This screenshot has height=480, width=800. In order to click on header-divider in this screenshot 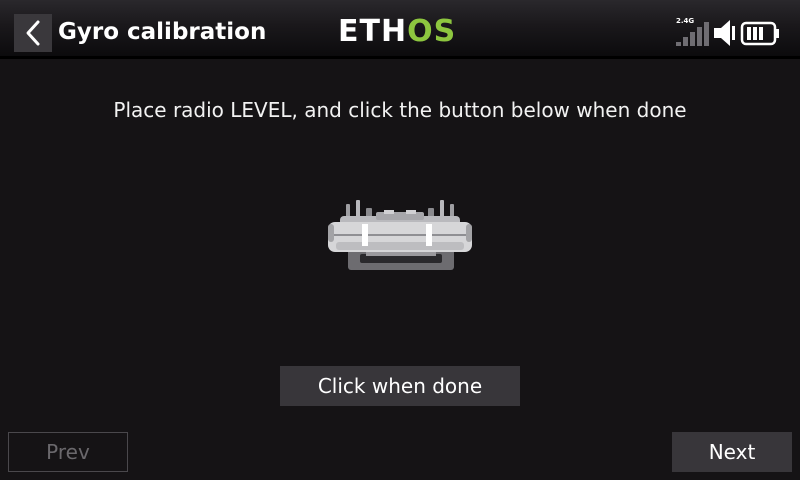, I will do `click(400, 57)`.